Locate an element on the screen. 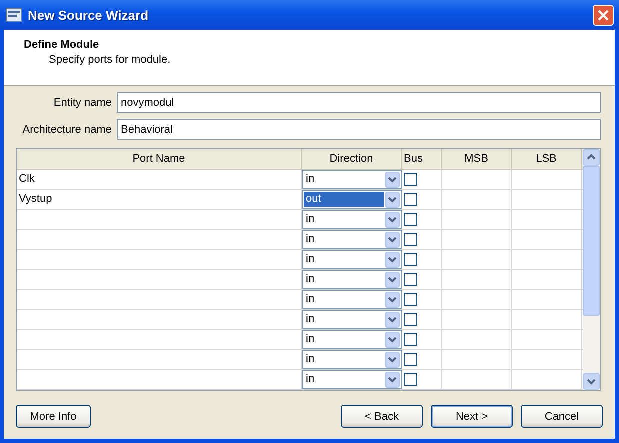  wizard-button: Next > is located at coordinates (472, 416).